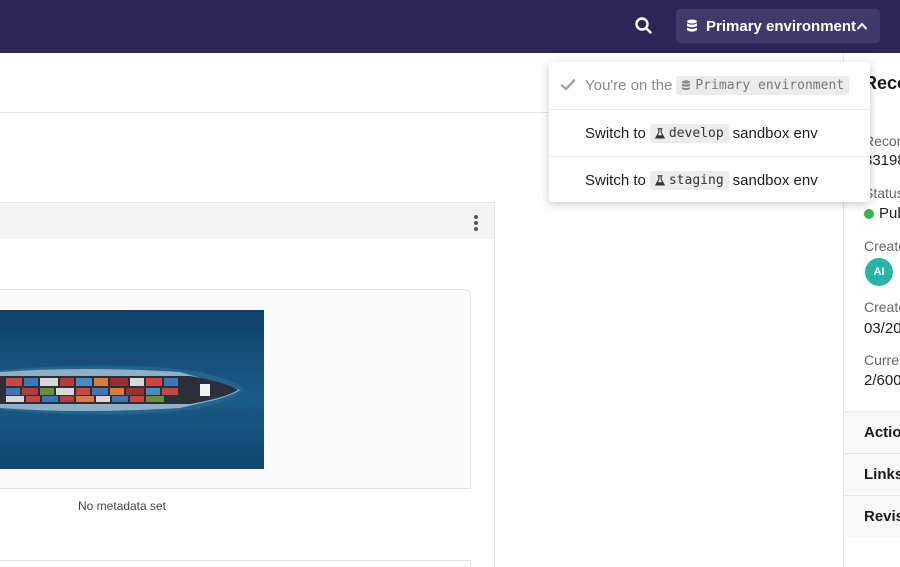 Image resolution: width=900 pixels, height=567 pixels. What do you see at coordinates (882, 516) in the screenshot?
I see `section-label: Revis` at bounding box center [882, 516].